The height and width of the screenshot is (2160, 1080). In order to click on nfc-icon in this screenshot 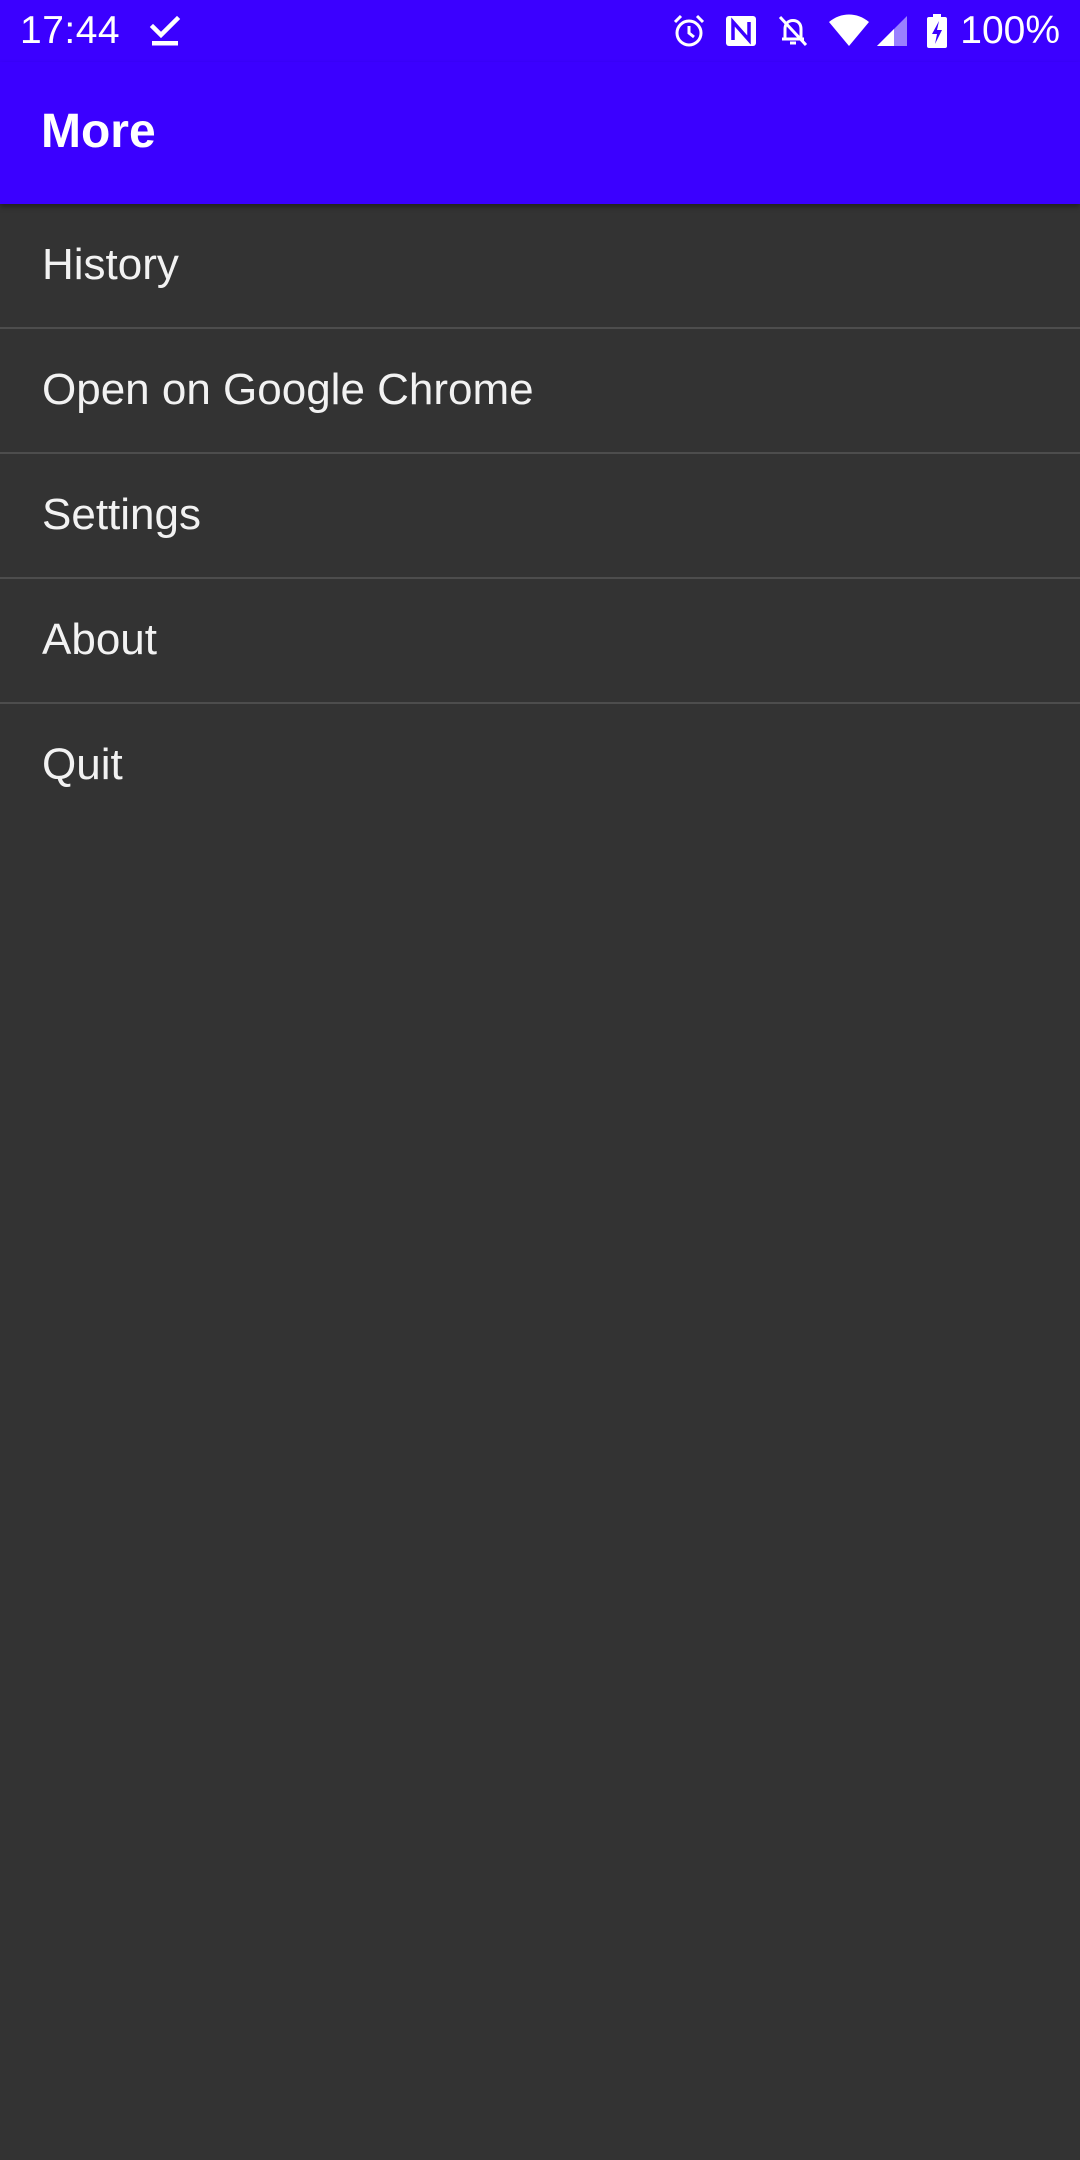, I will do `click(741, 31)`.